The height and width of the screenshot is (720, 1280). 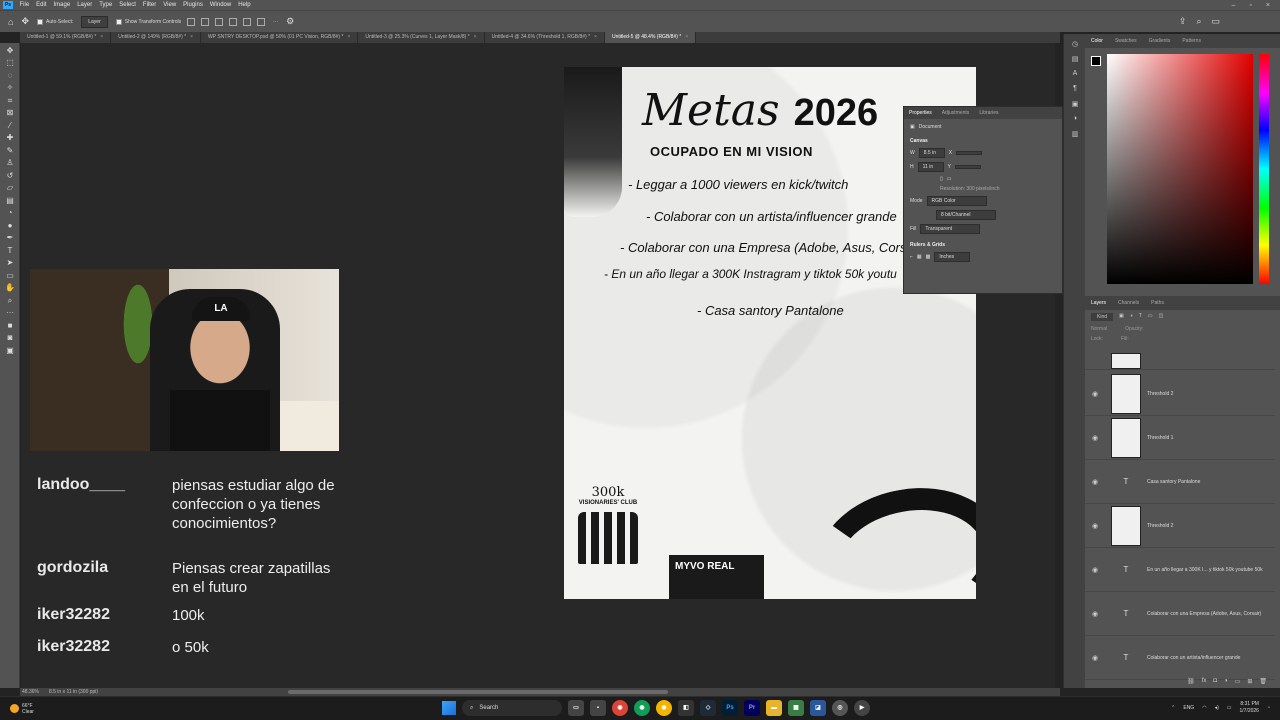 I want to click on units-dropdown: Inches, so click(x=952, y=257).